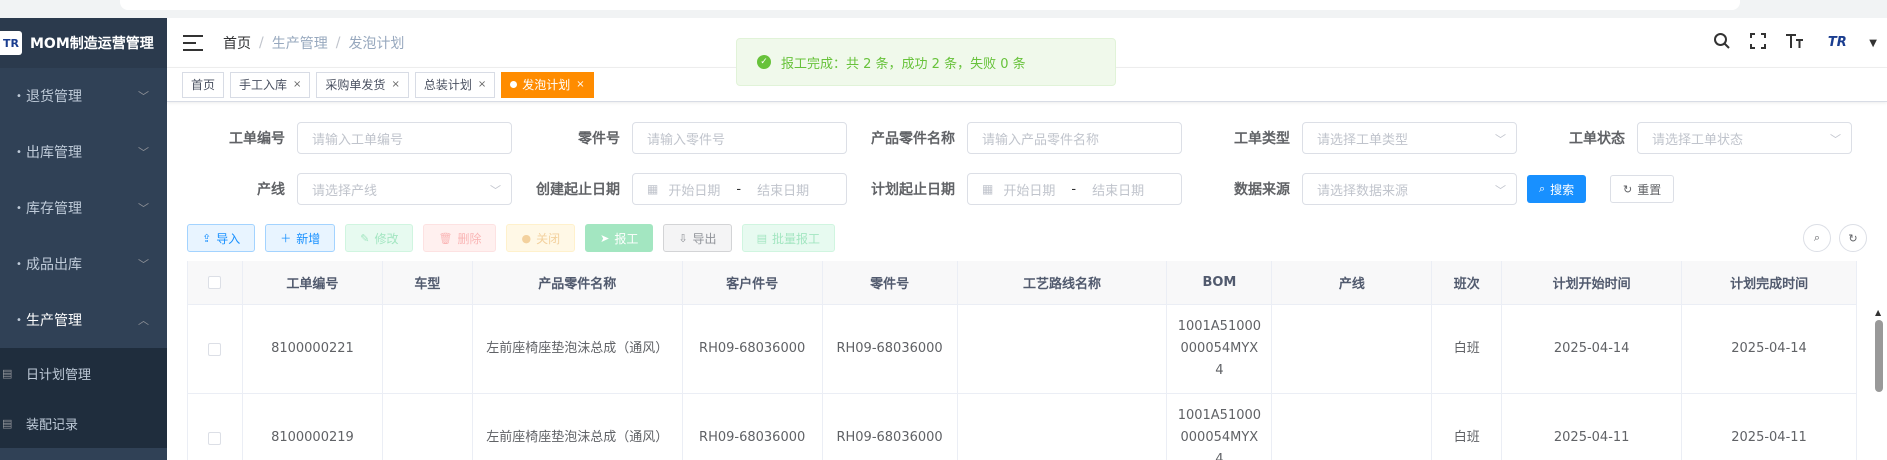 The height and width of the screenshot is (460, 1887). I want to click on field-line: 产线 请选择产线 ﹀, so click(359, 189).